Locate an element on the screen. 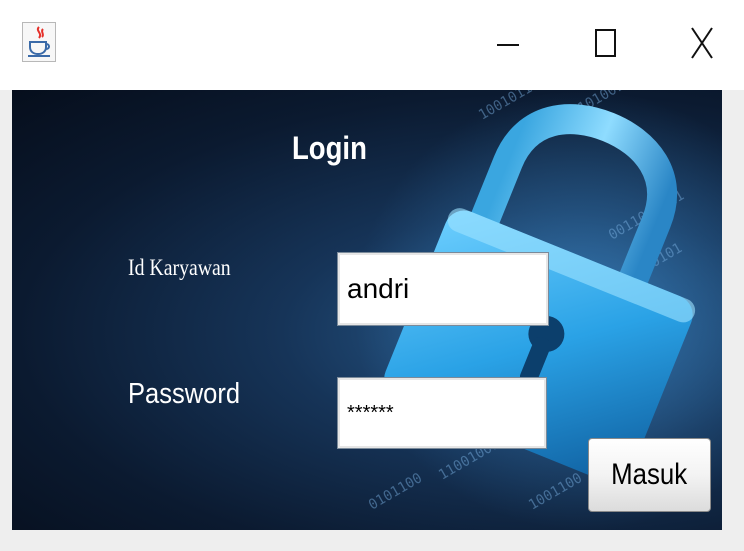 Image resolution: width=744 pixels, height=551 pixels. id-karyawan-input: andri is located at coordinates (443, 289).